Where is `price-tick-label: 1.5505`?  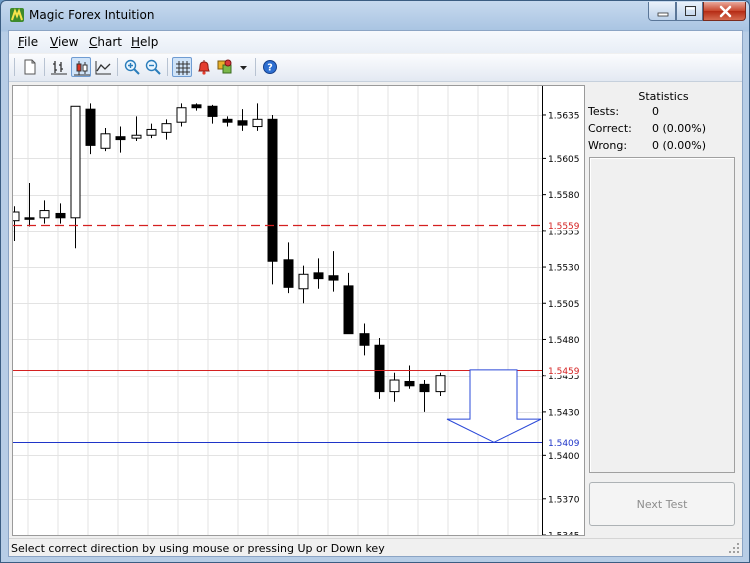
price-tick-label: 1.5505 is located at coordinates (564, 305).